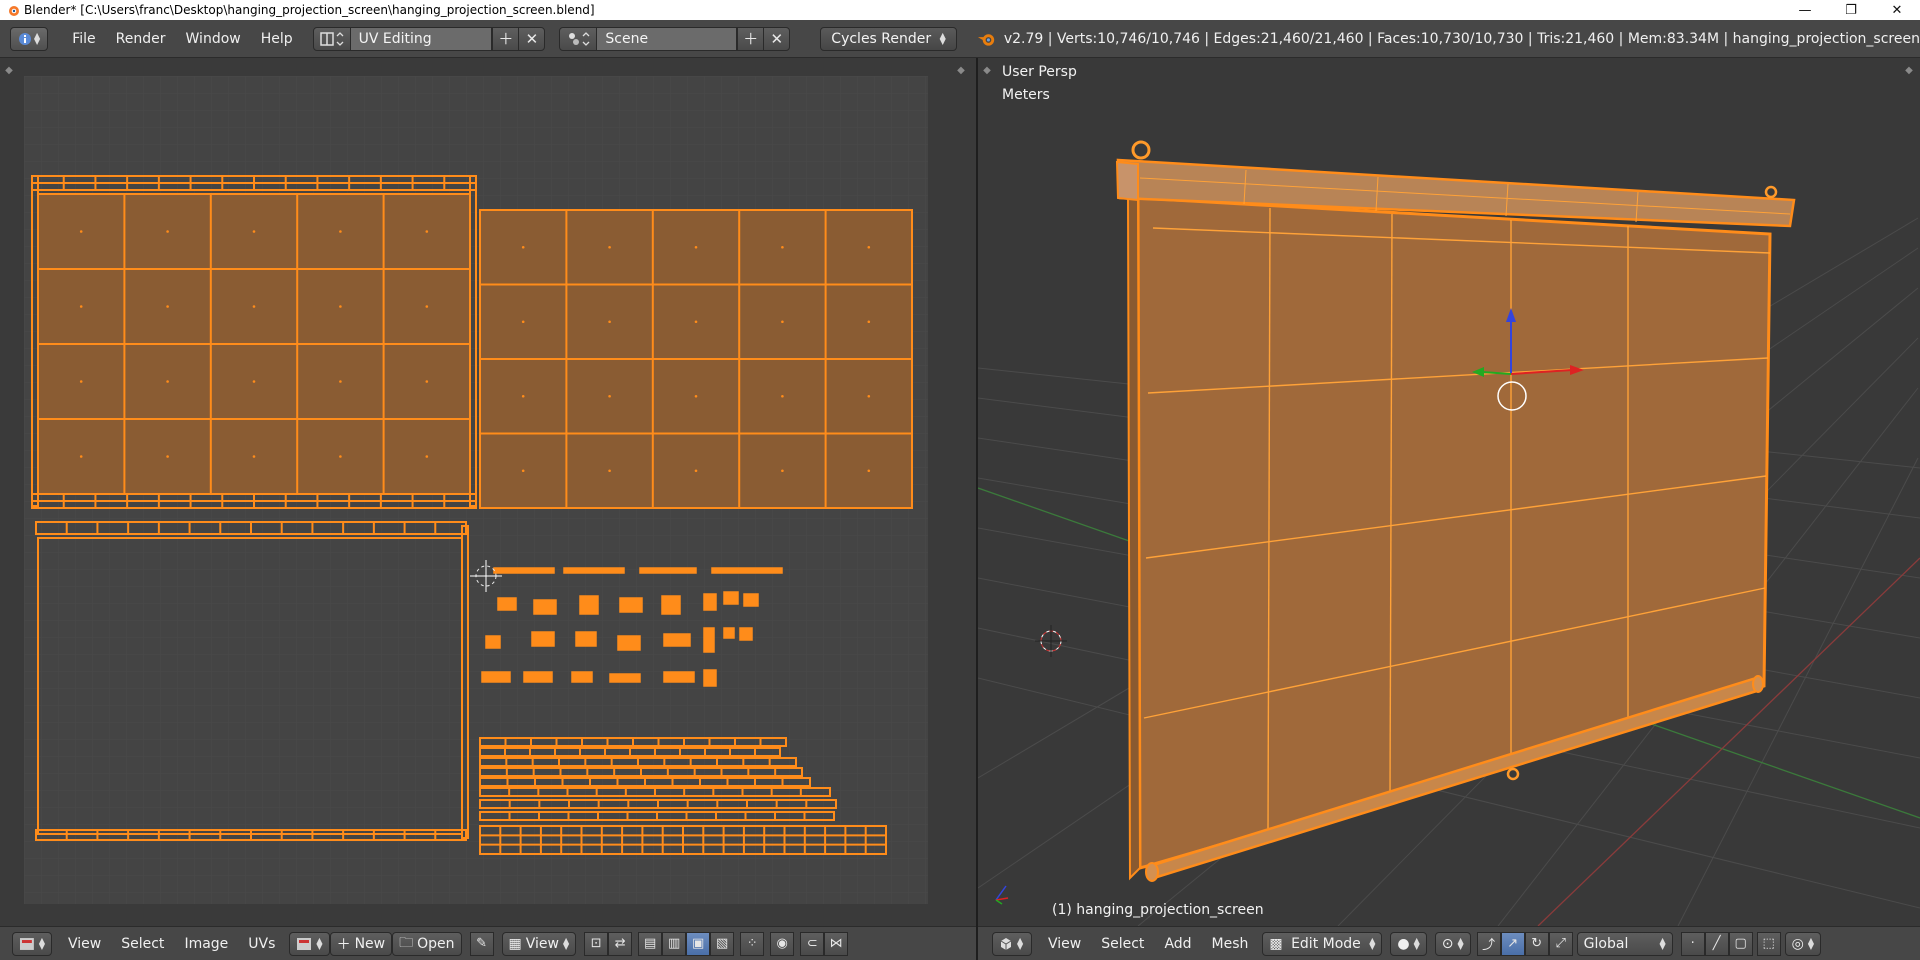 This screenshot has width=1920, height=960. Describe the element at coordinates (578, 39) in the screenshot. I see `scene-icon` at that location.